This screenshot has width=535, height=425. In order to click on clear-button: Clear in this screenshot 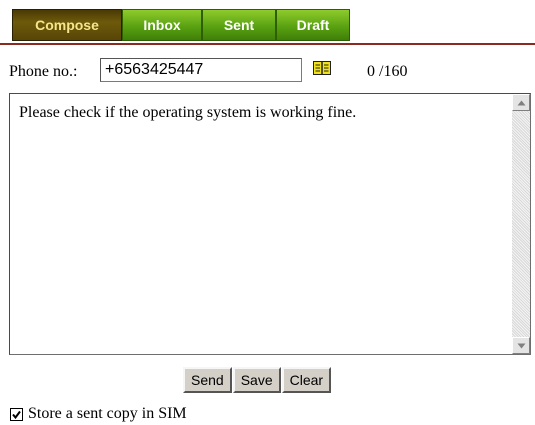, I will do `click(306, 380)`.